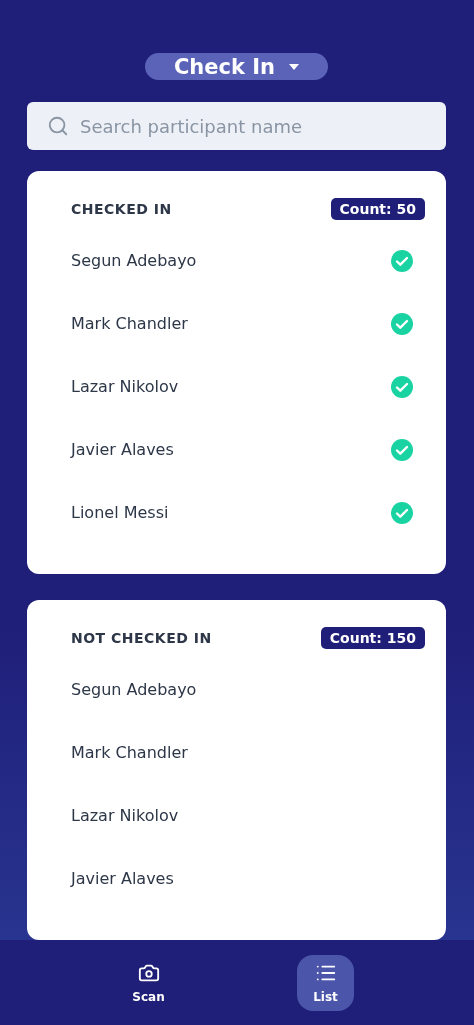  What do you see at coordinates (121, 209) in the screenshot?
I see `section-title: CHECKED IN` at bounding box center [121, 209].